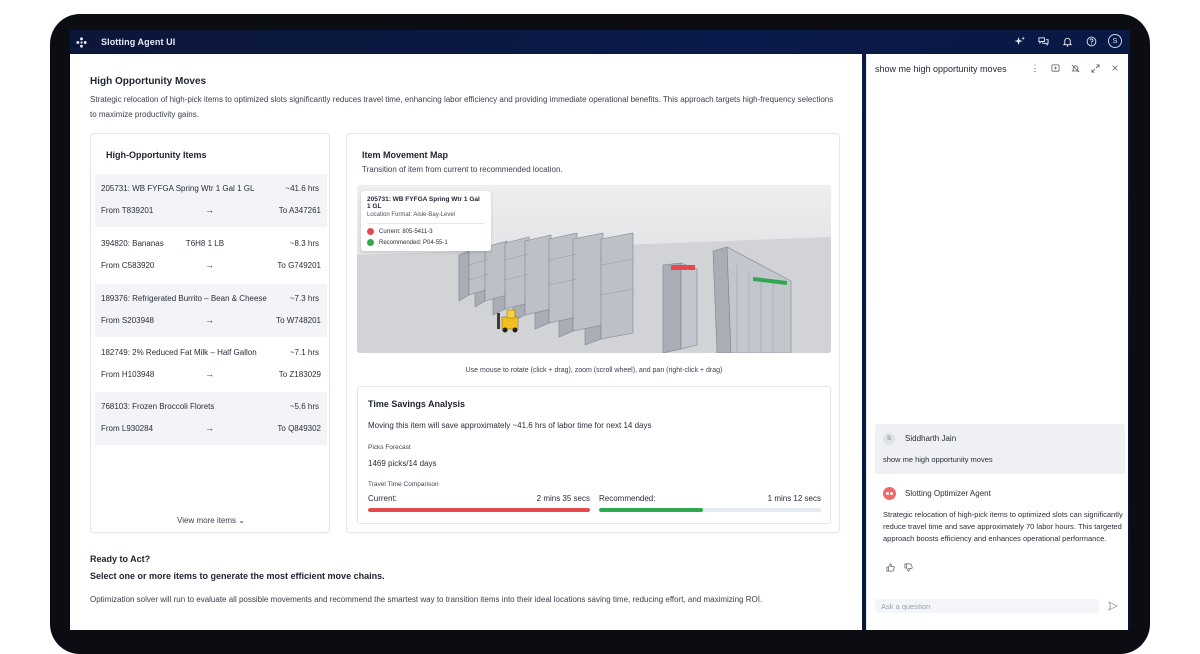  I want to click on item-hours: ~7.1 hrs, so click(304, 352).